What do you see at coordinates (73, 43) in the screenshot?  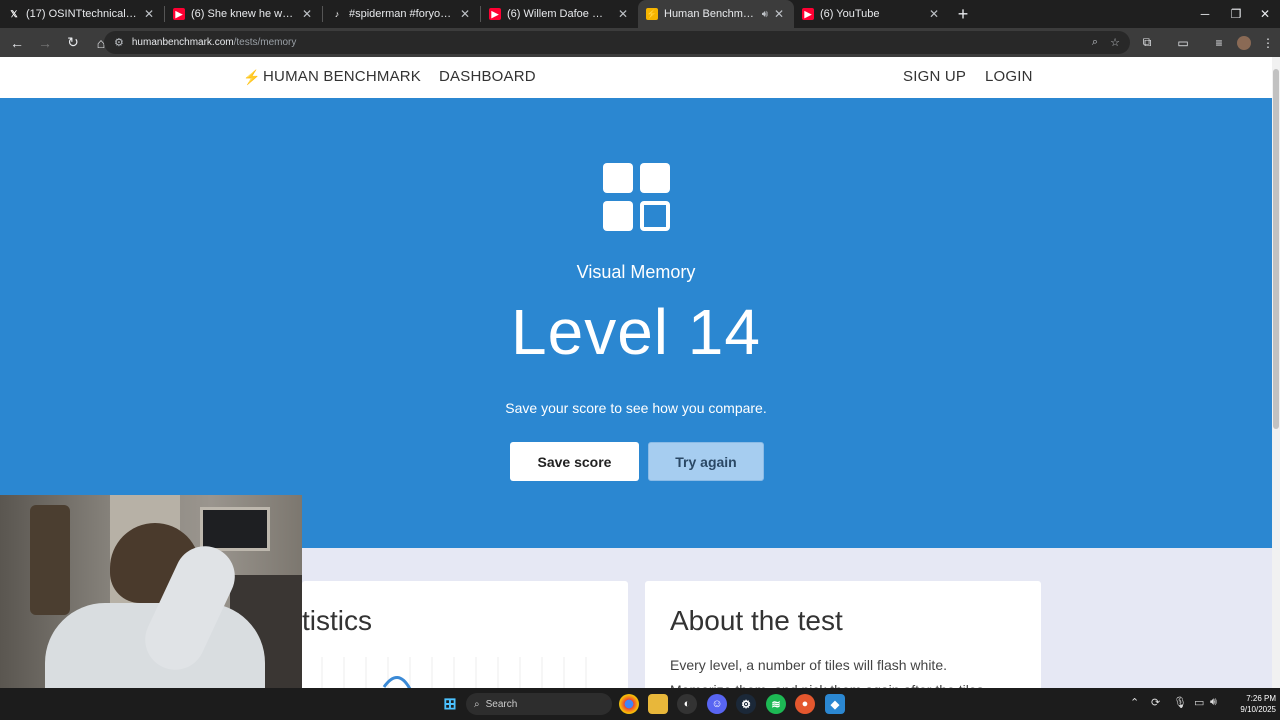 I see `reload-icon: ↻` at bounding box center [73, 43].